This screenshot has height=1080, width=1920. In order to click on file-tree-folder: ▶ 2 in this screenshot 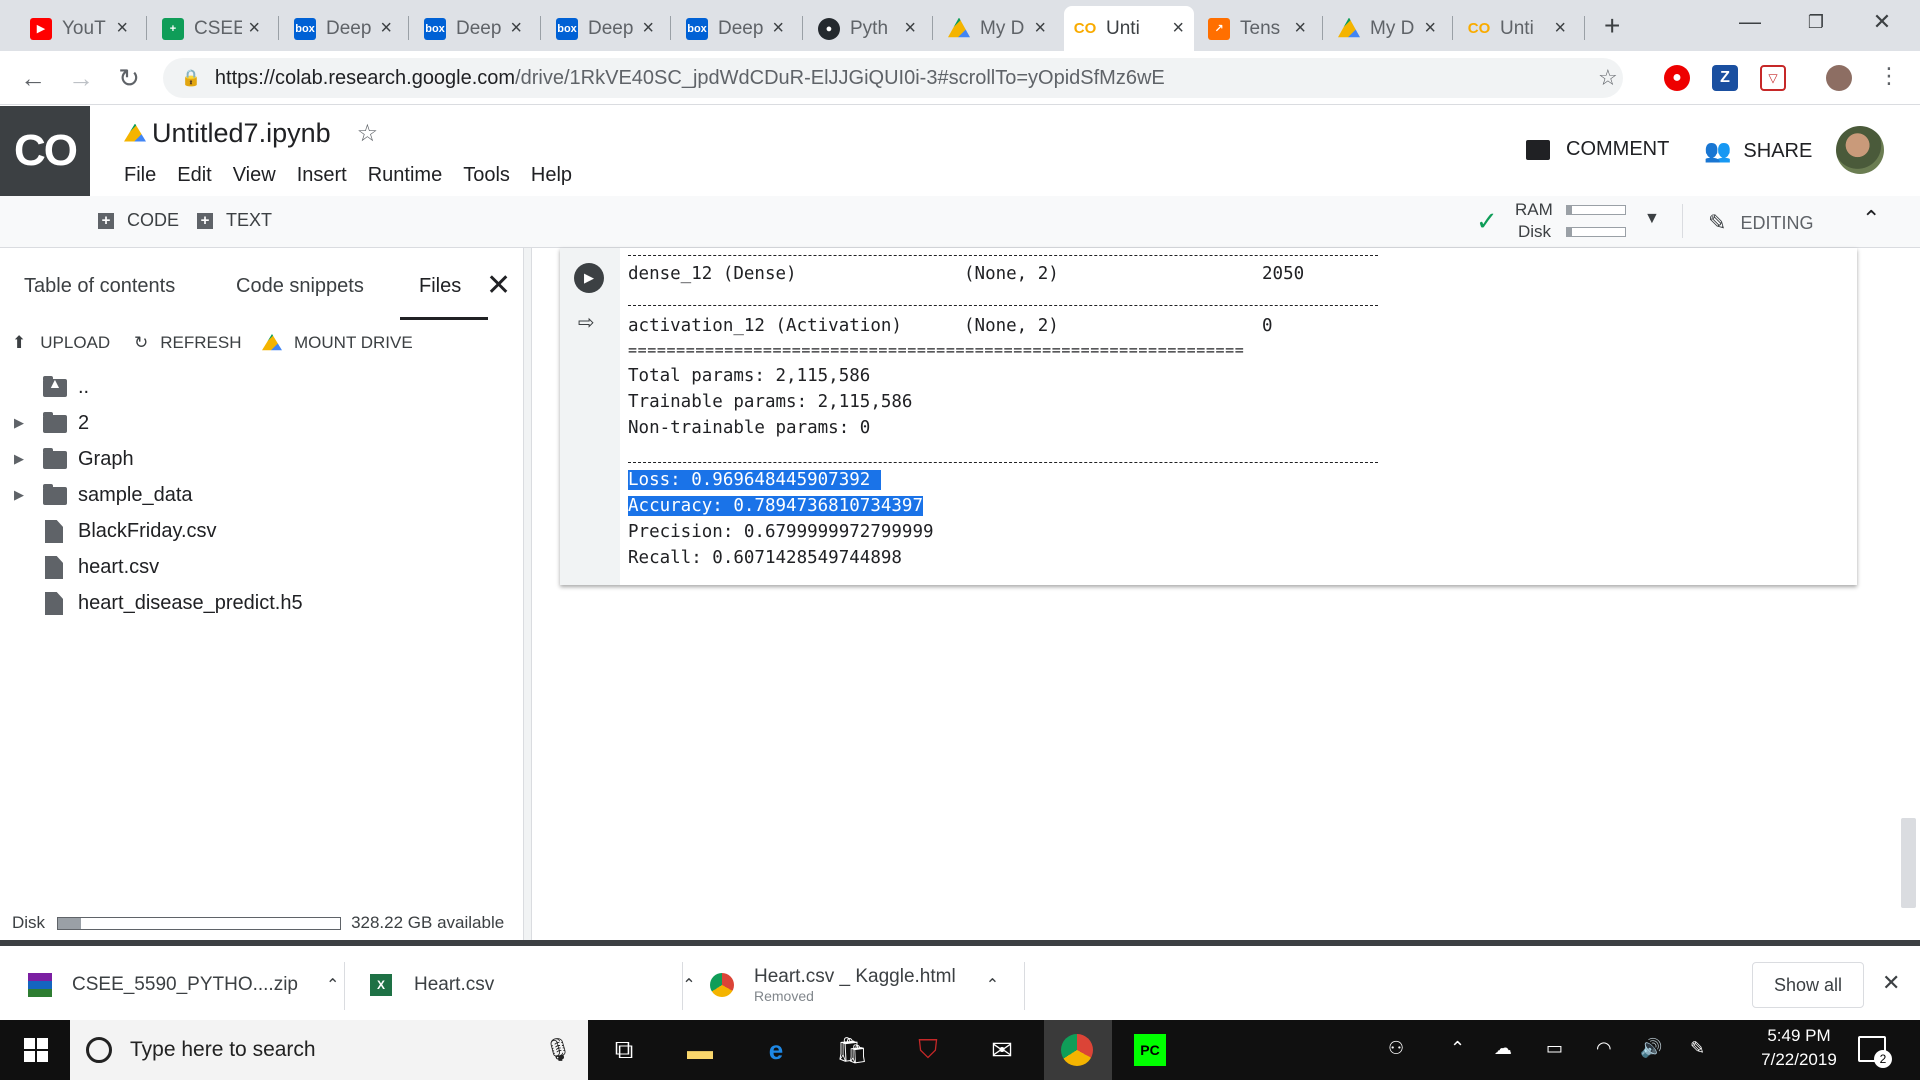, I will do `click(260, 423)`.